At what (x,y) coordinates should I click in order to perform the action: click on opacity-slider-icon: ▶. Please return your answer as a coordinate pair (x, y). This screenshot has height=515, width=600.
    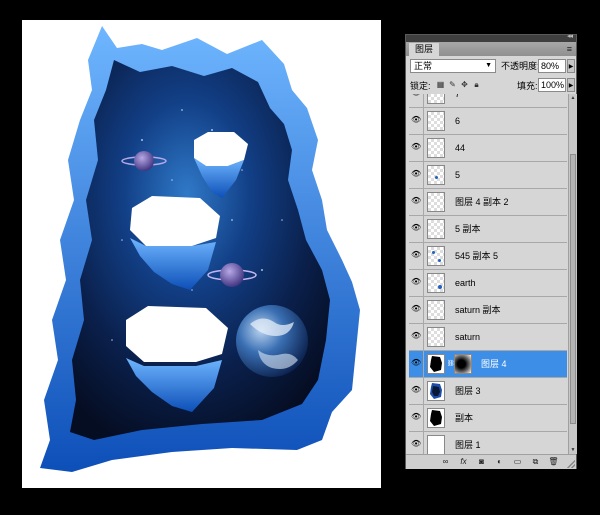
    Looking at the image, I should click on (571, 66).